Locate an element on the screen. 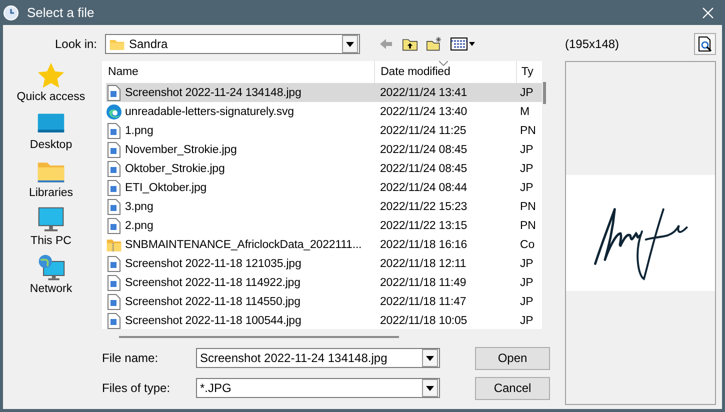 The height and width of the screenshot is (412, 725). file-date: 2022/11/18 16:16 is located at coordinates (423, 244).